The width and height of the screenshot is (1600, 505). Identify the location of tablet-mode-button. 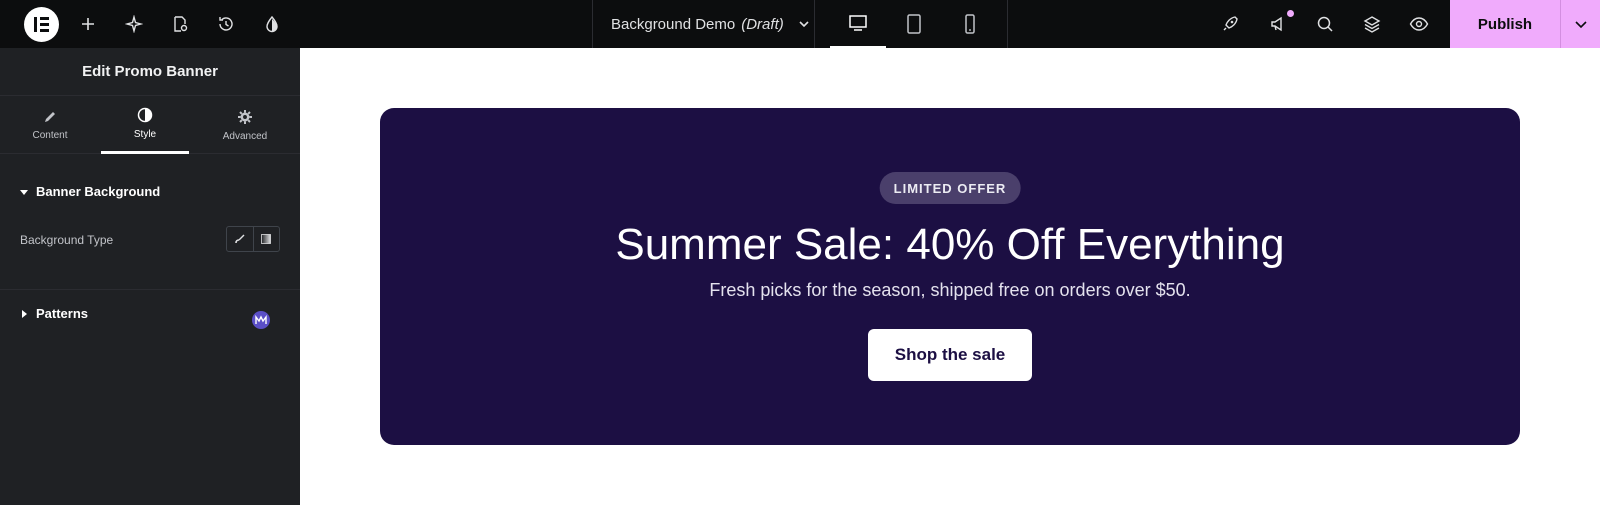
(914, 24).